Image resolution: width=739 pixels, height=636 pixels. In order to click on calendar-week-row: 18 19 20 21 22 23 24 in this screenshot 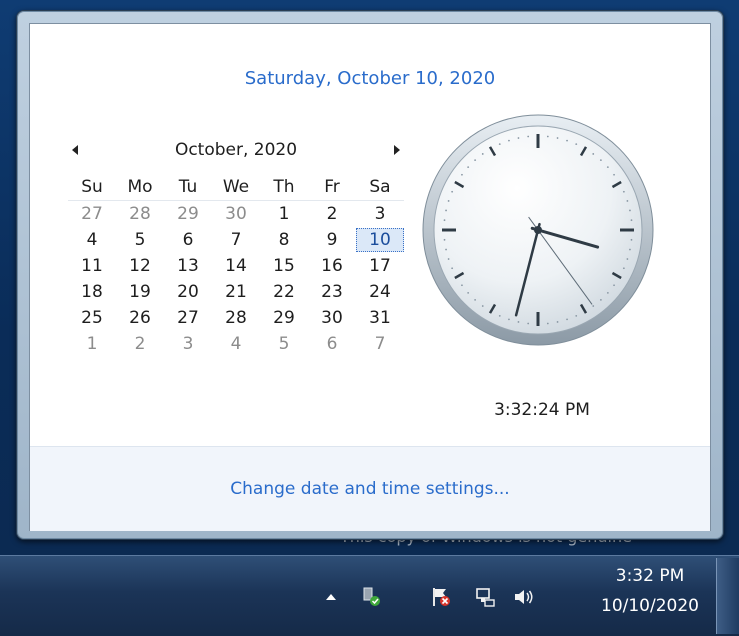, I will do `click(236, 292)`.